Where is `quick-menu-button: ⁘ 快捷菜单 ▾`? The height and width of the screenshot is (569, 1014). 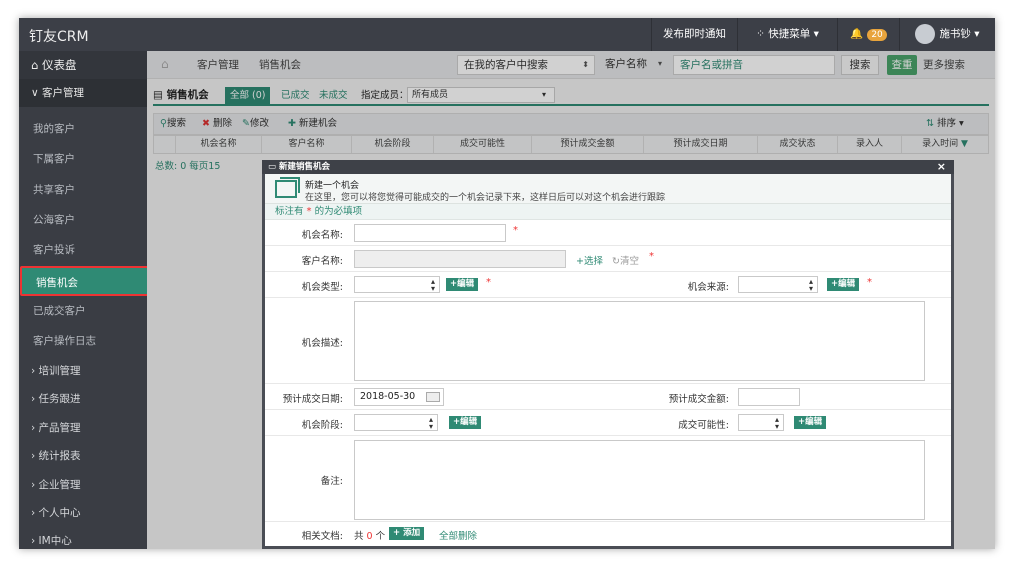 quick-menu-button: ⁘ 快捷菜单 ▾ is located at coordinates (787, 34).